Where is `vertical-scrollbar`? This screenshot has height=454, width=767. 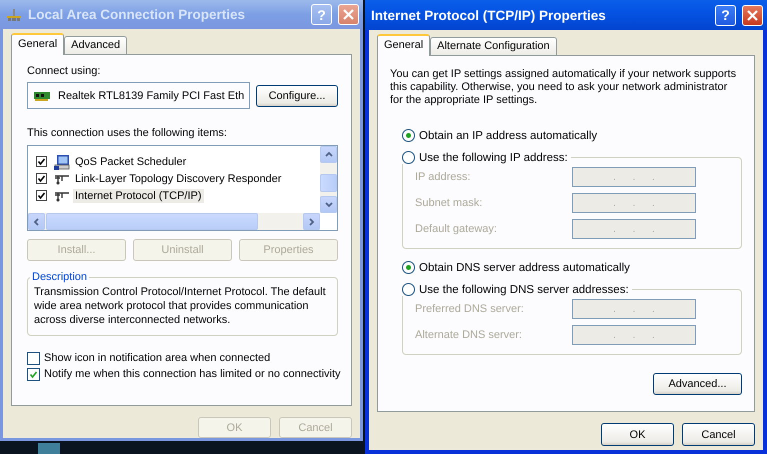
vertical-scrollbar is located at coordinates (328, 179).